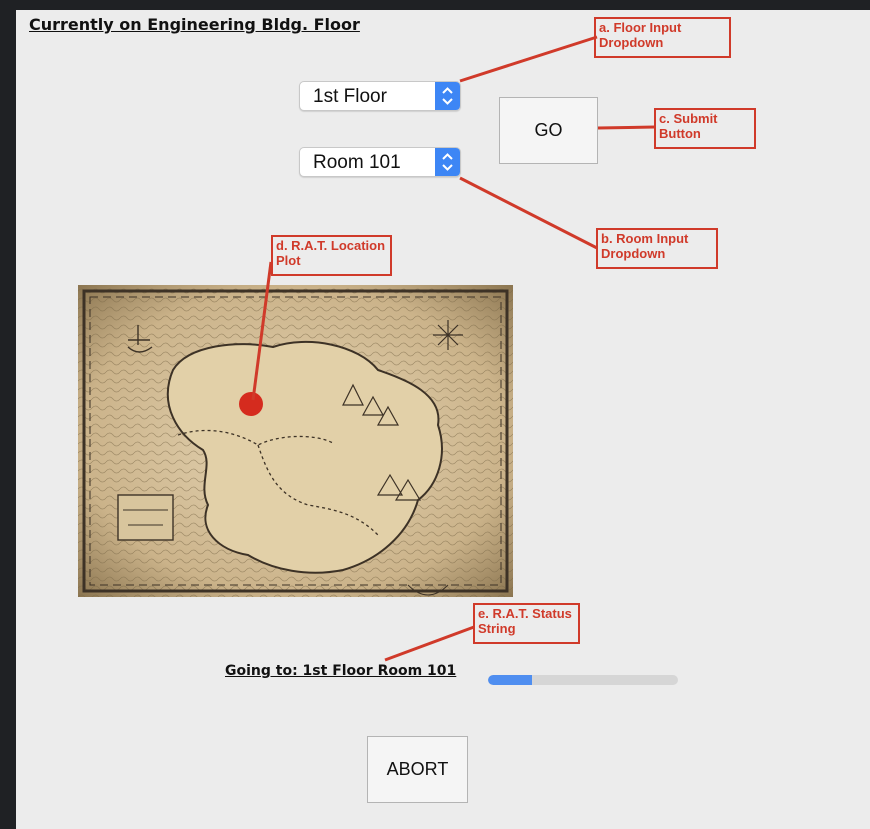  I want to click on progress-bar, so click(583, 680).